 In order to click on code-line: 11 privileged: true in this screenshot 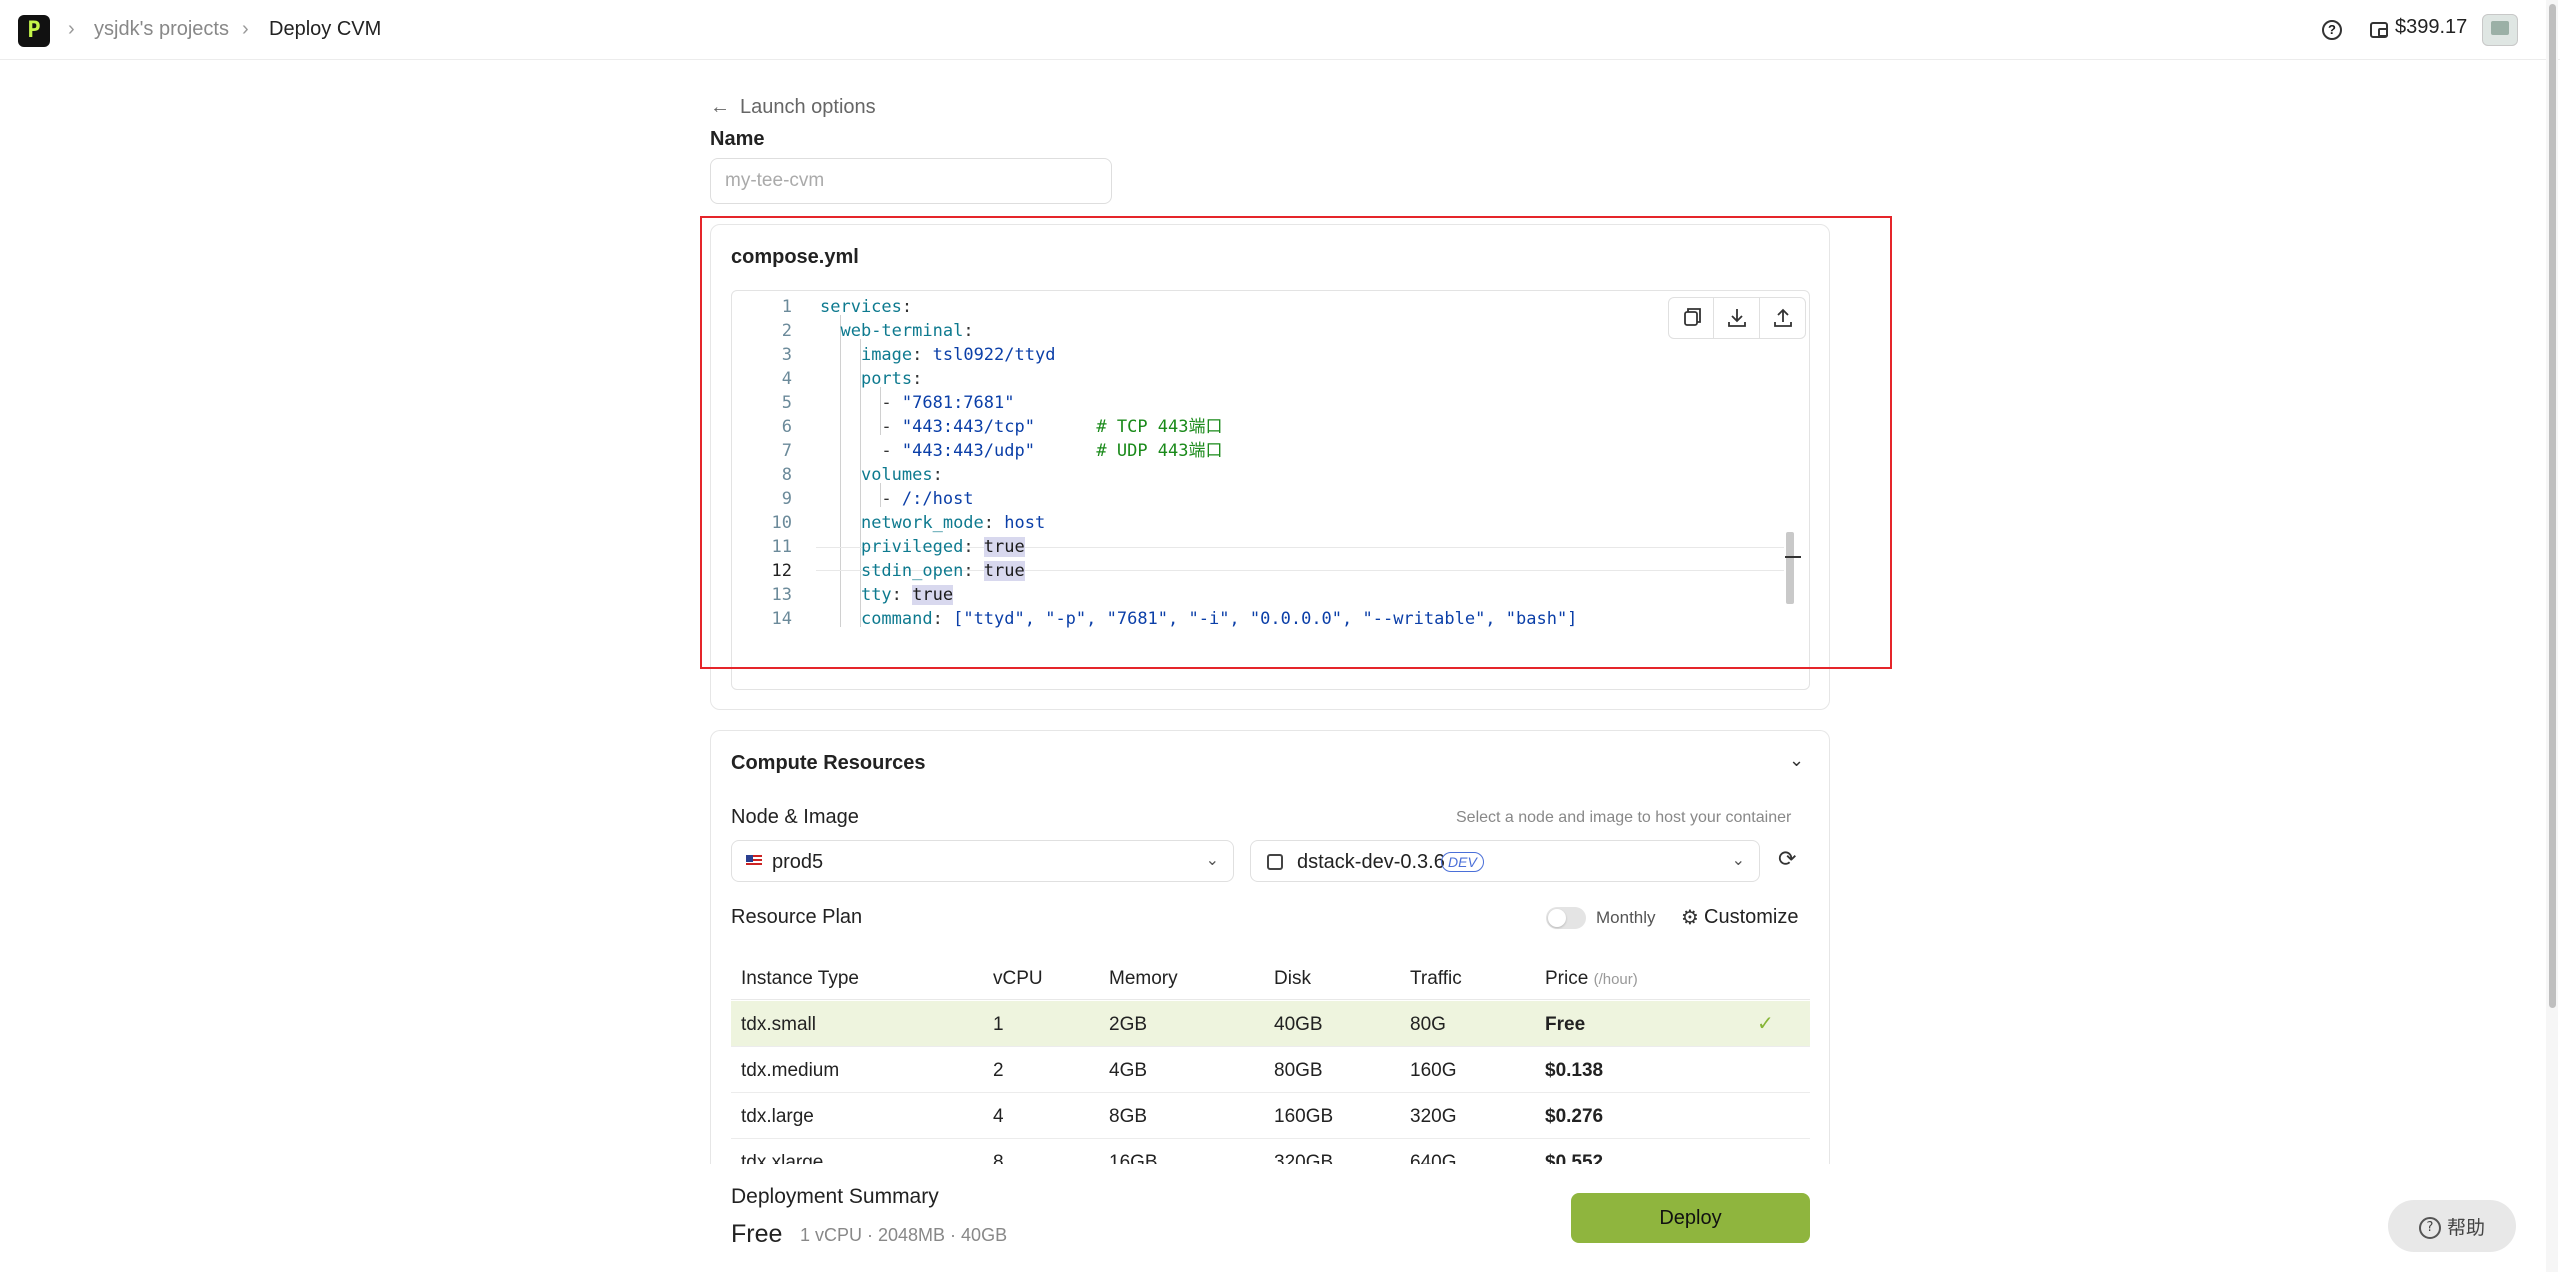, I will do `click(1260, 547)`.